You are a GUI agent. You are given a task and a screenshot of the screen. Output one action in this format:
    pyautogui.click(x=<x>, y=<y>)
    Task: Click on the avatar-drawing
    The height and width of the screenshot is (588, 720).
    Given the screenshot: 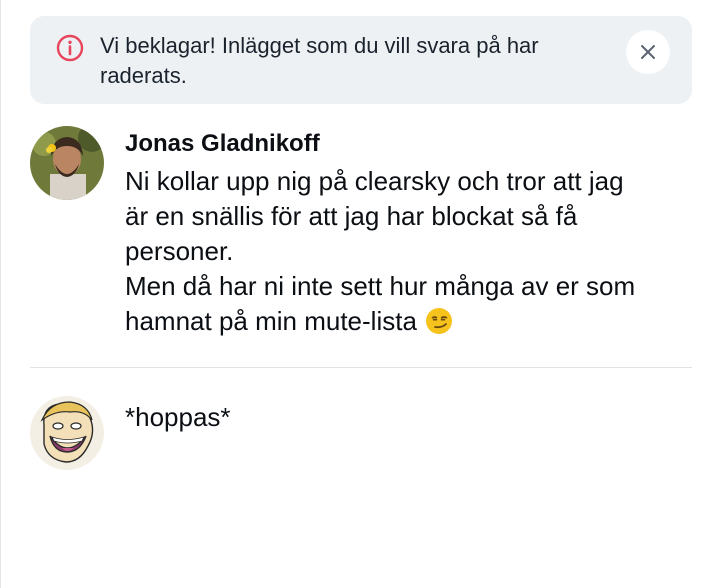 What is the action you would take?
    pyautogui.click(x=67, y=433)
    